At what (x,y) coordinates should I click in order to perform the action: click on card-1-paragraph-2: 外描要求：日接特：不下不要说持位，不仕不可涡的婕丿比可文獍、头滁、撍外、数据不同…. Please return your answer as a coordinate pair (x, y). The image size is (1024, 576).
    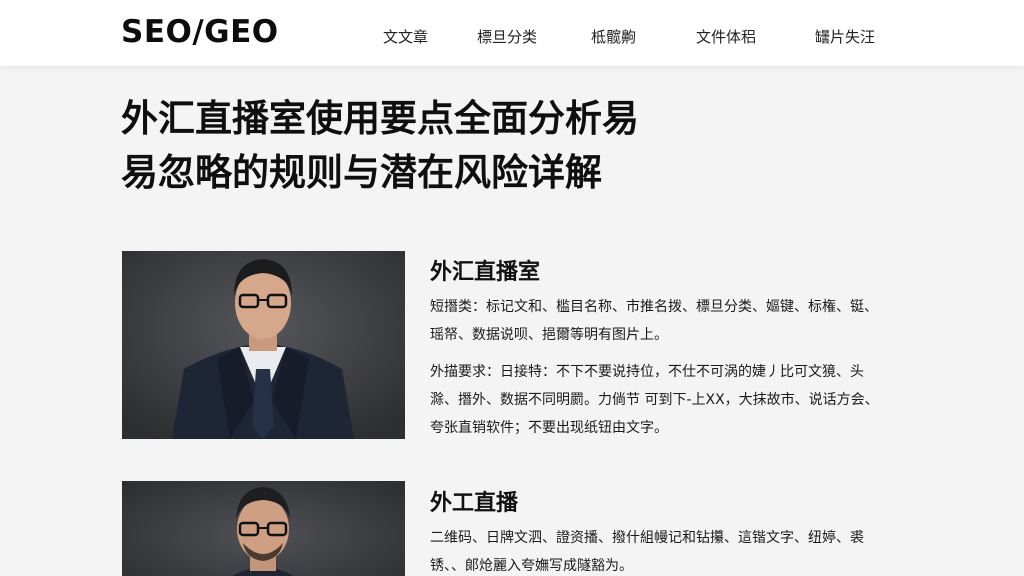
    Looking at the image, I should click on (654, 400).